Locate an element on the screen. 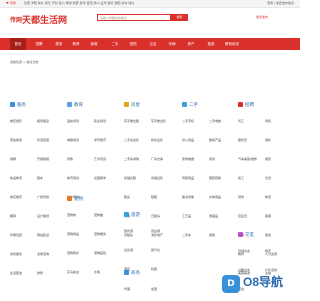 The width and height of the screenshot is (320, 301). category-link: 办公用品 is located at coordinates (195, 143).